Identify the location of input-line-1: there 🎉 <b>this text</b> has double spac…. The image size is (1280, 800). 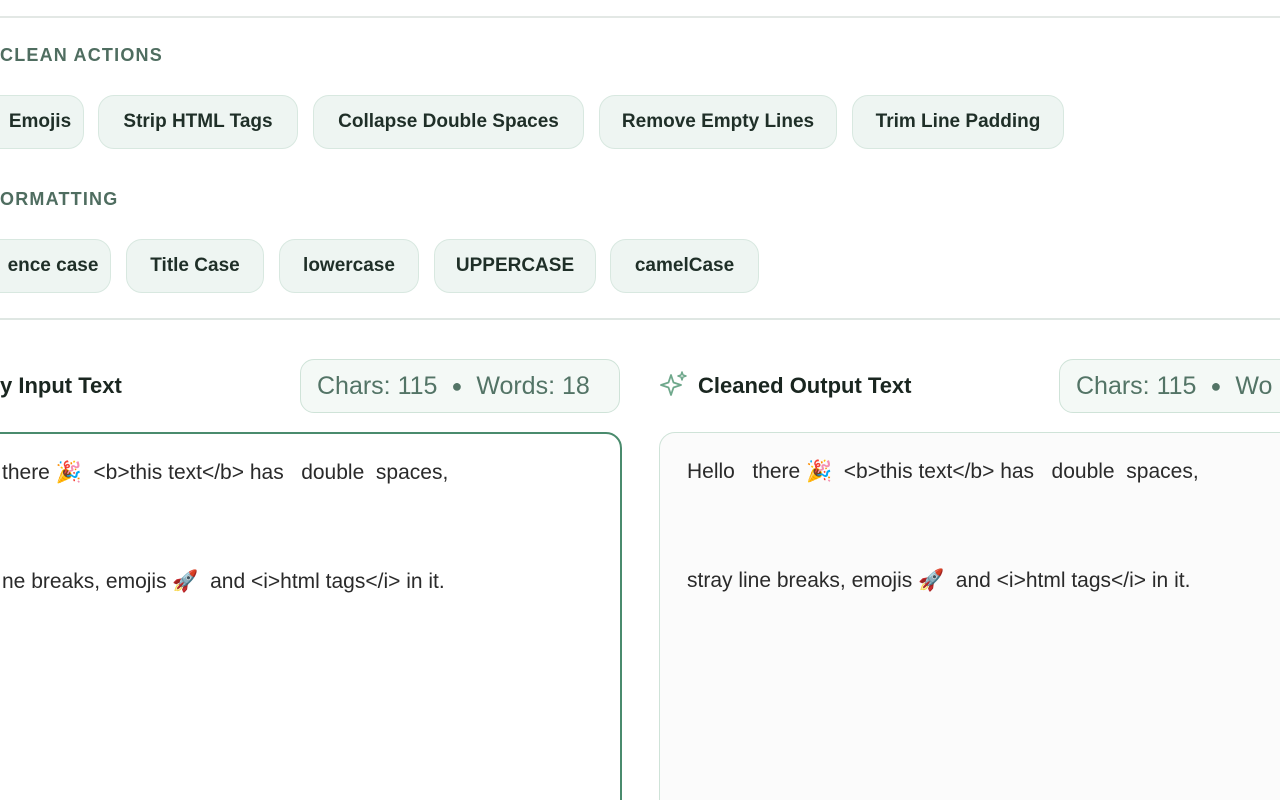
(225, 472).